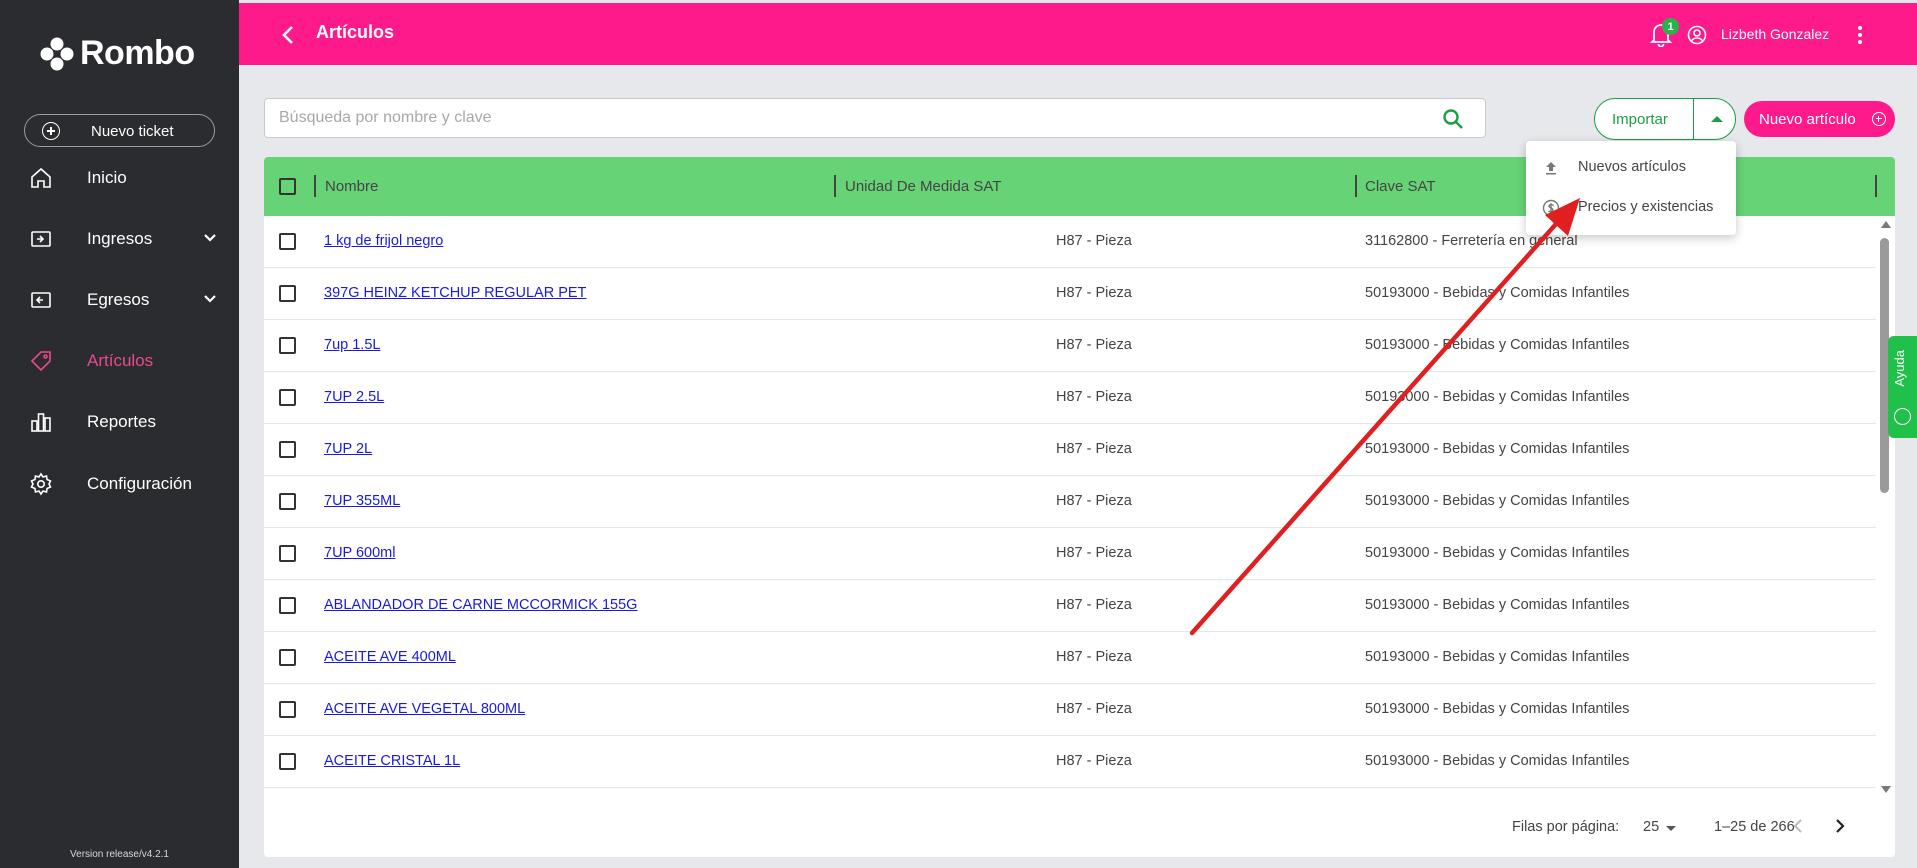  Describe the element at coordinates (139, 483) in the screenshot. I see `sidebar-item-label: Configuración` at that location.